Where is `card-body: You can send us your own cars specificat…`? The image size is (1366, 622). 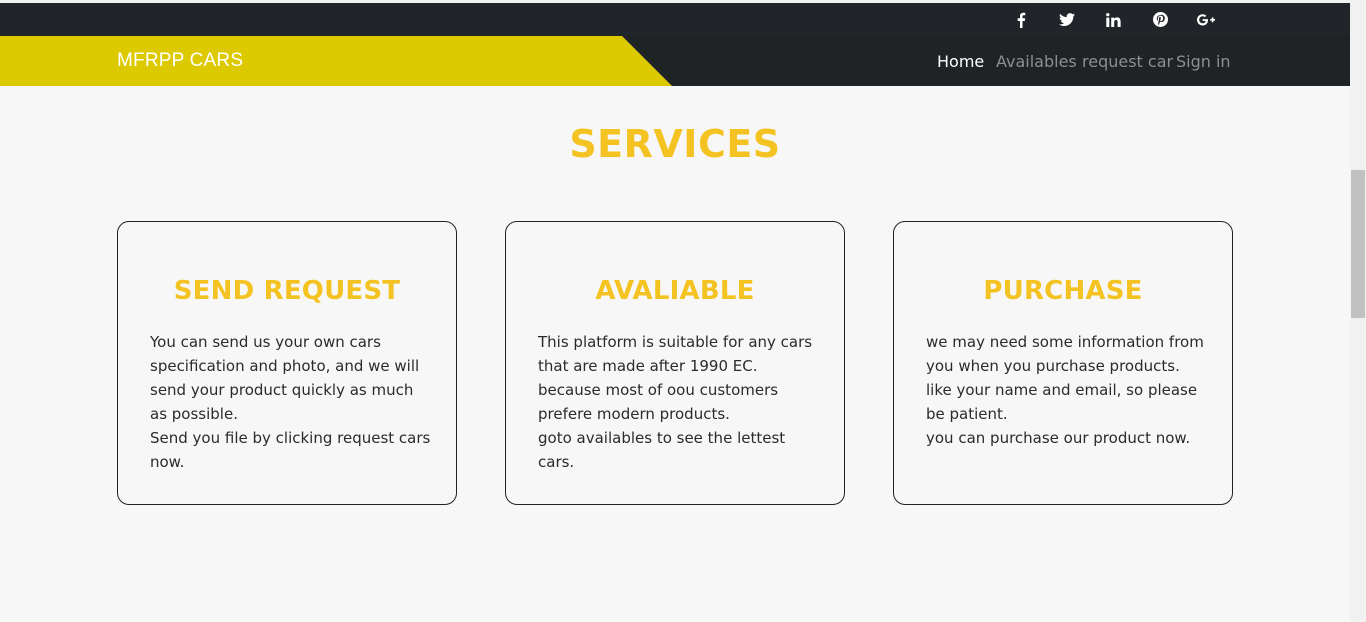 card-body: You can send us your own cars specificat… is located at coordinates (291, 402).